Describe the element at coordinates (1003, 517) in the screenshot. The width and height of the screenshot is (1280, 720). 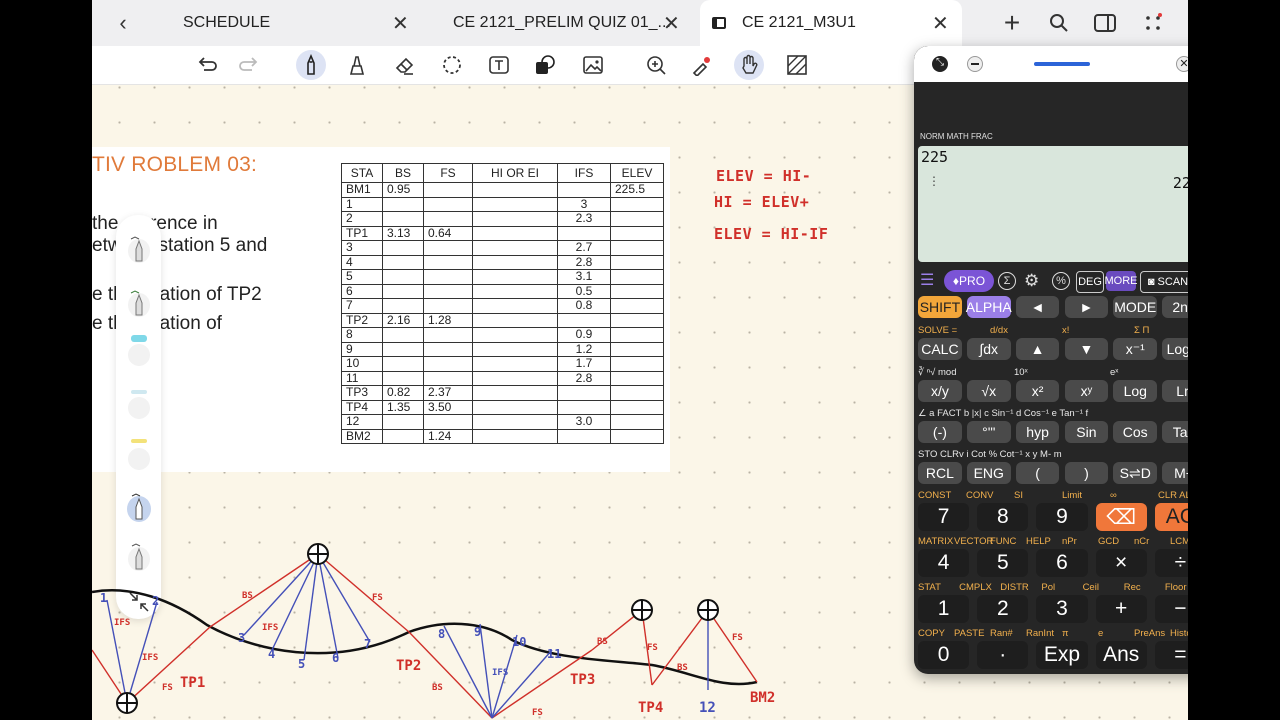
I see `calc-key: 8` at that location.